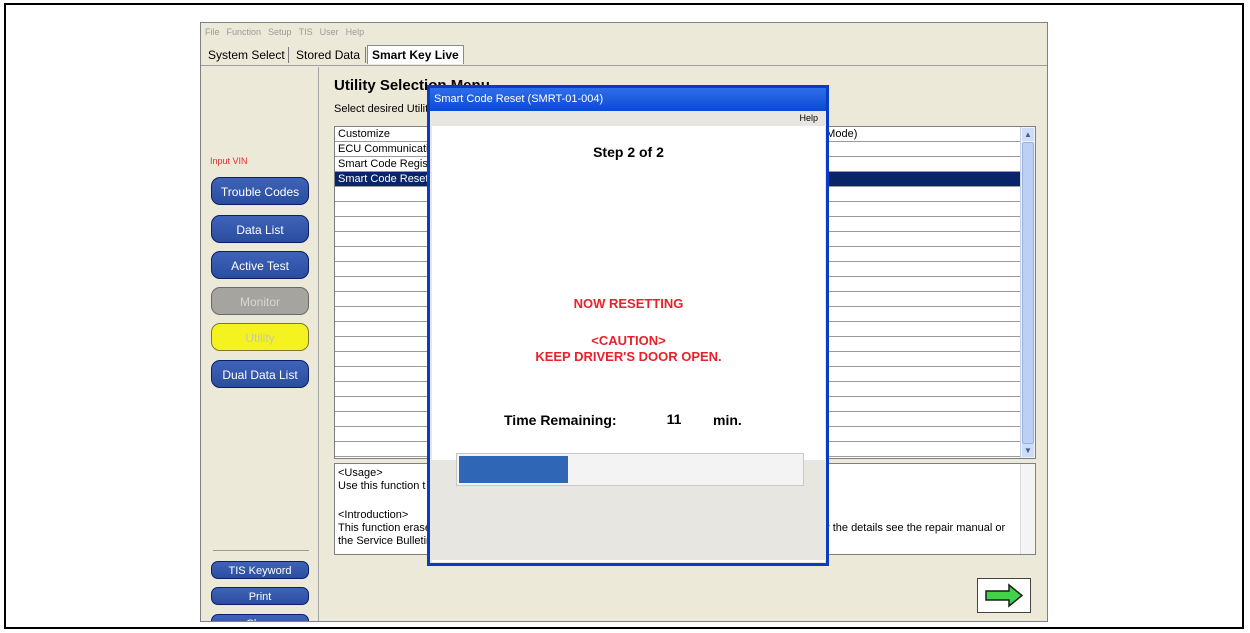  Describe the element at coordinates (630, 469) in the screenshot. I see `reset-progress-bar` at that location.